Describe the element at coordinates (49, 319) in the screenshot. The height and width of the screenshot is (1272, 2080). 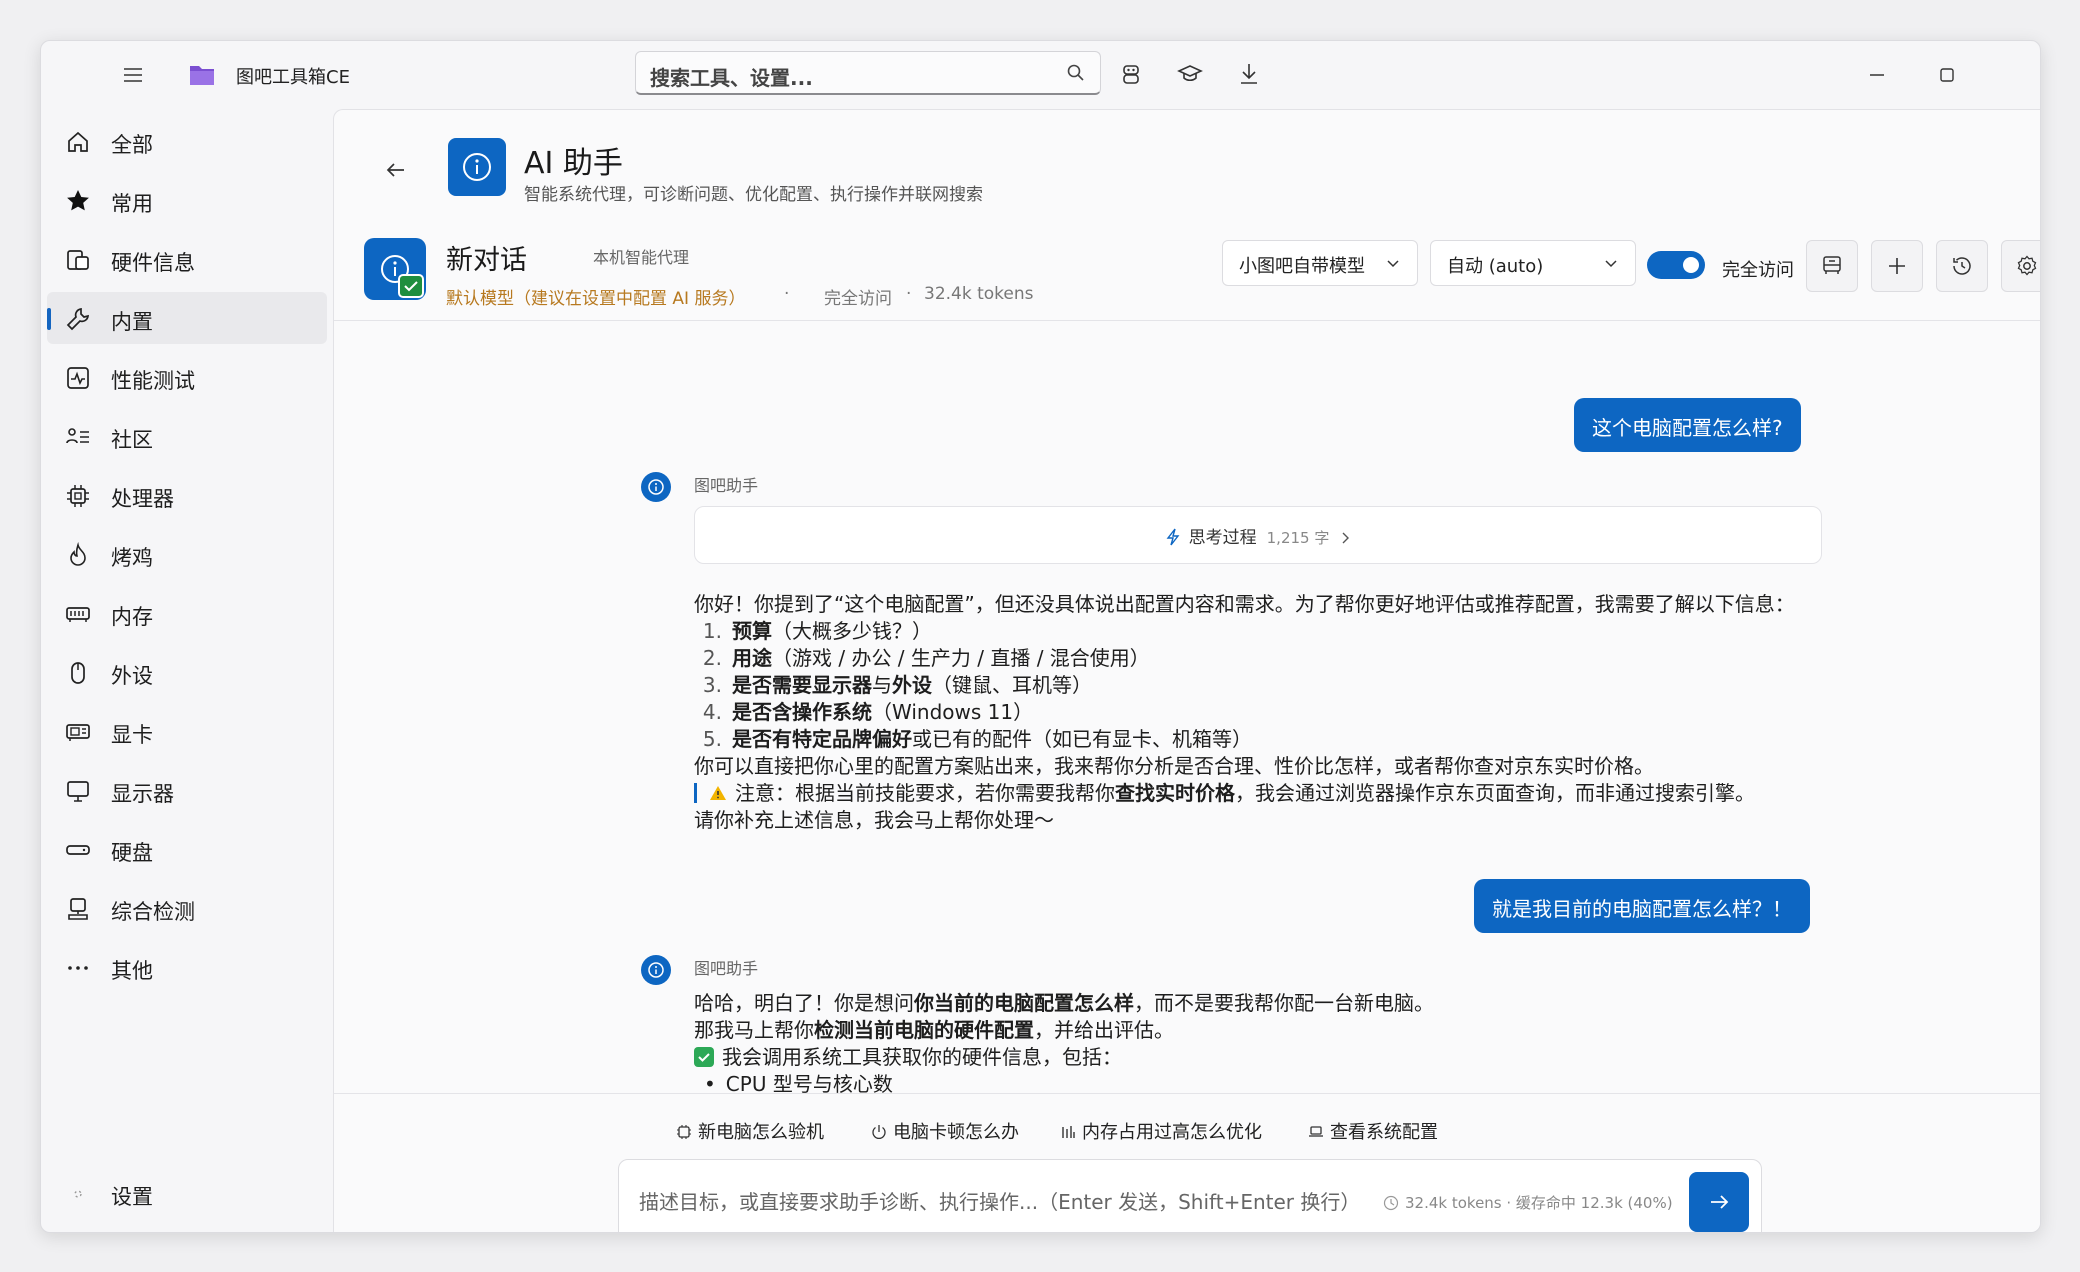
I see `active-indicator` at that location.